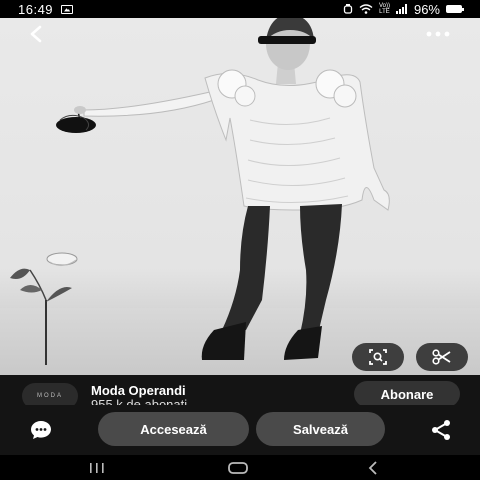 This screenshot has width=480, height=480. I want to click on network-type: Vo)) LTE, so click(384, 9).